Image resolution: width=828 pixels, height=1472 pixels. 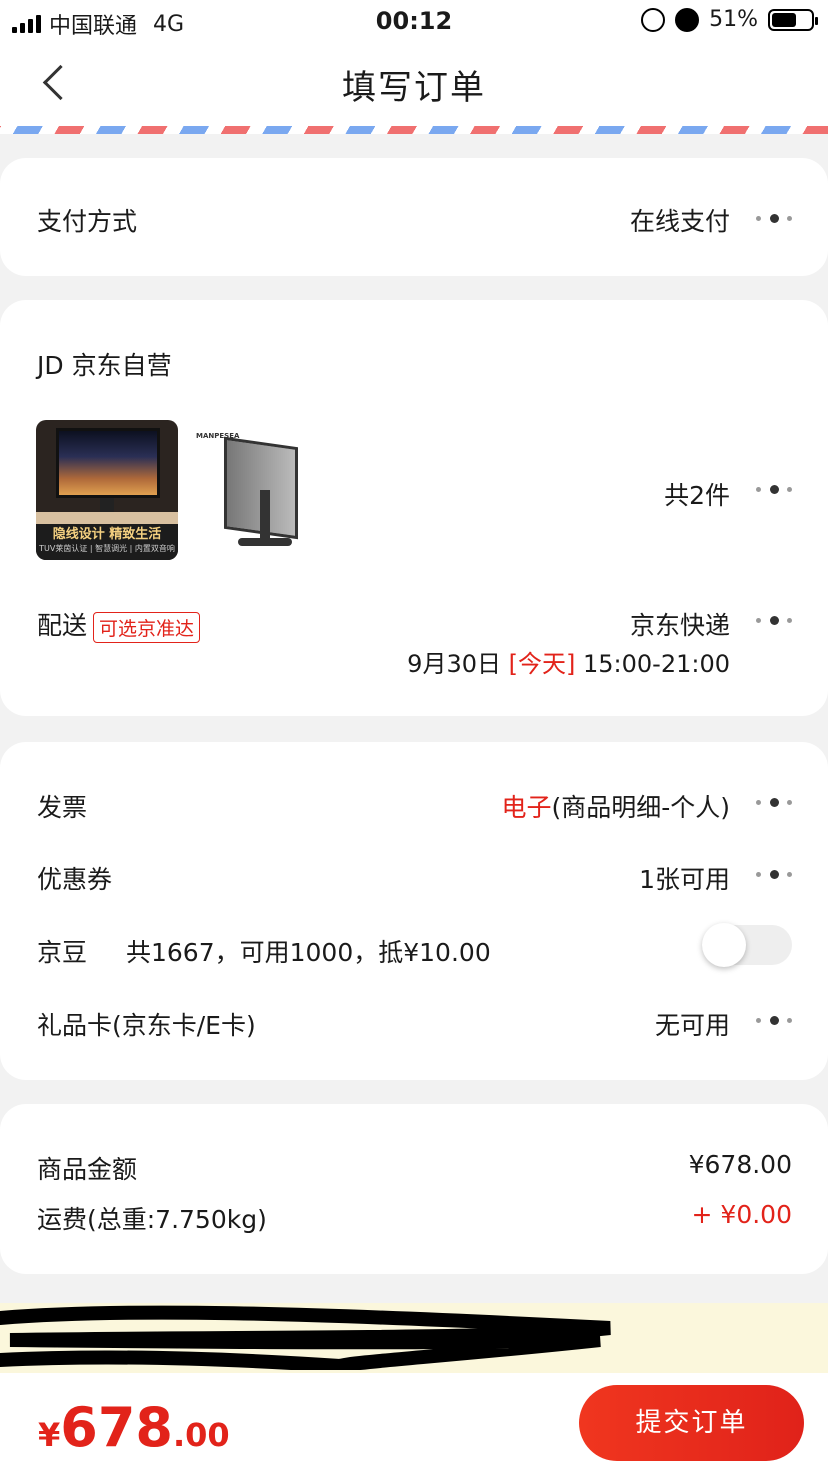 I want to click on item-count-prefix: 共, so click(x=677, y=495).